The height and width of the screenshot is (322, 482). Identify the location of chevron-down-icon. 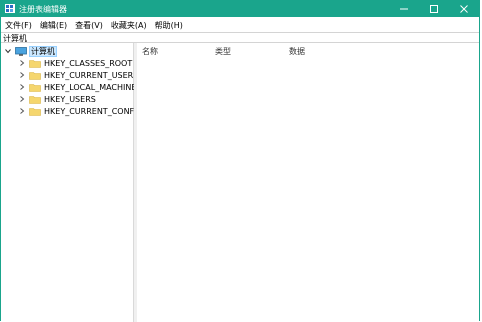
(8, 51).